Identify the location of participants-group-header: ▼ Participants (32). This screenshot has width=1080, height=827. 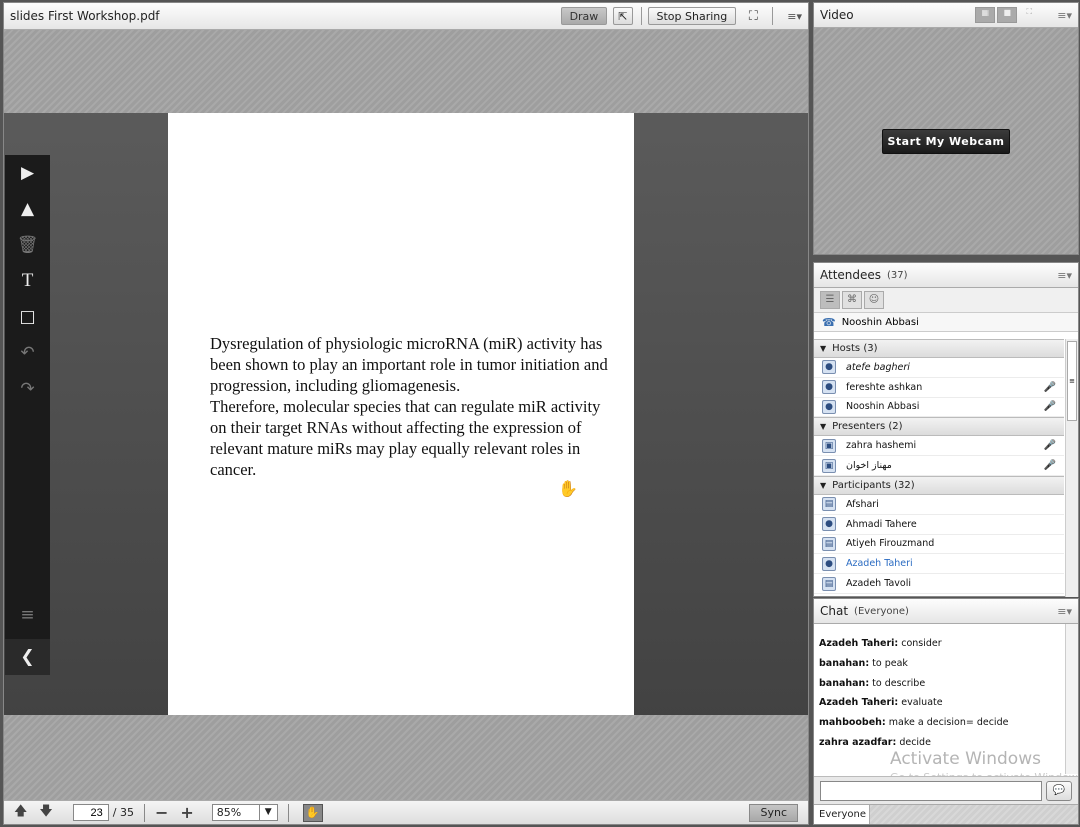
(939, 485).